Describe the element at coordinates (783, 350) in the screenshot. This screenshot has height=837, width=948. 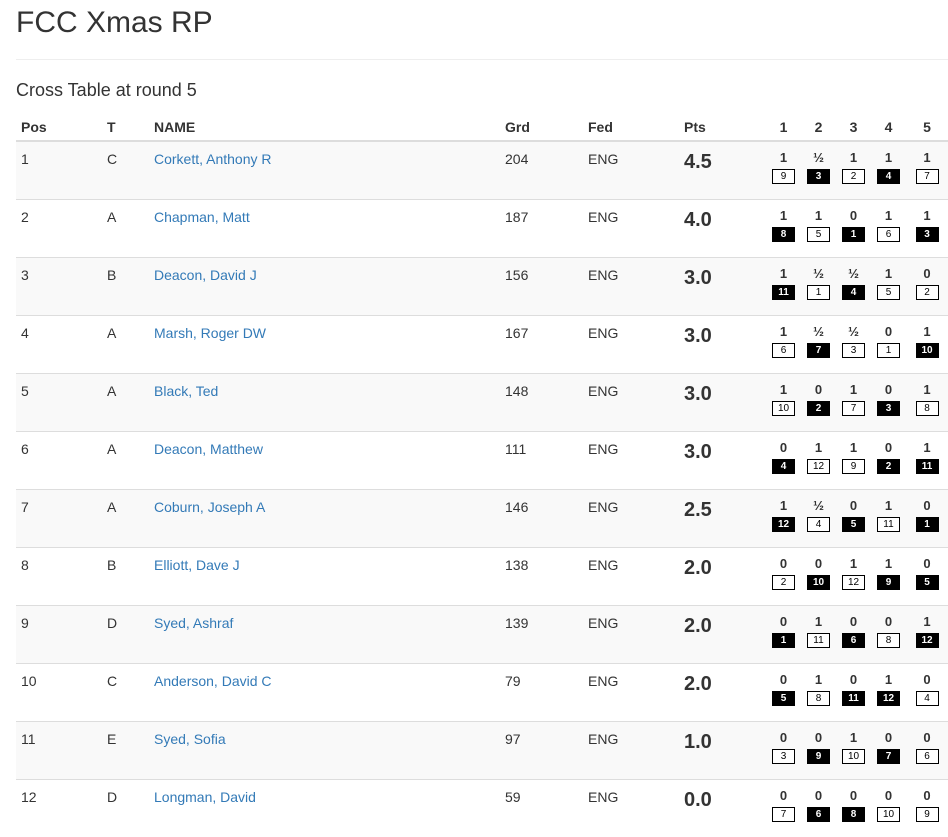
I see `opponent-box-white: 6` at that location.